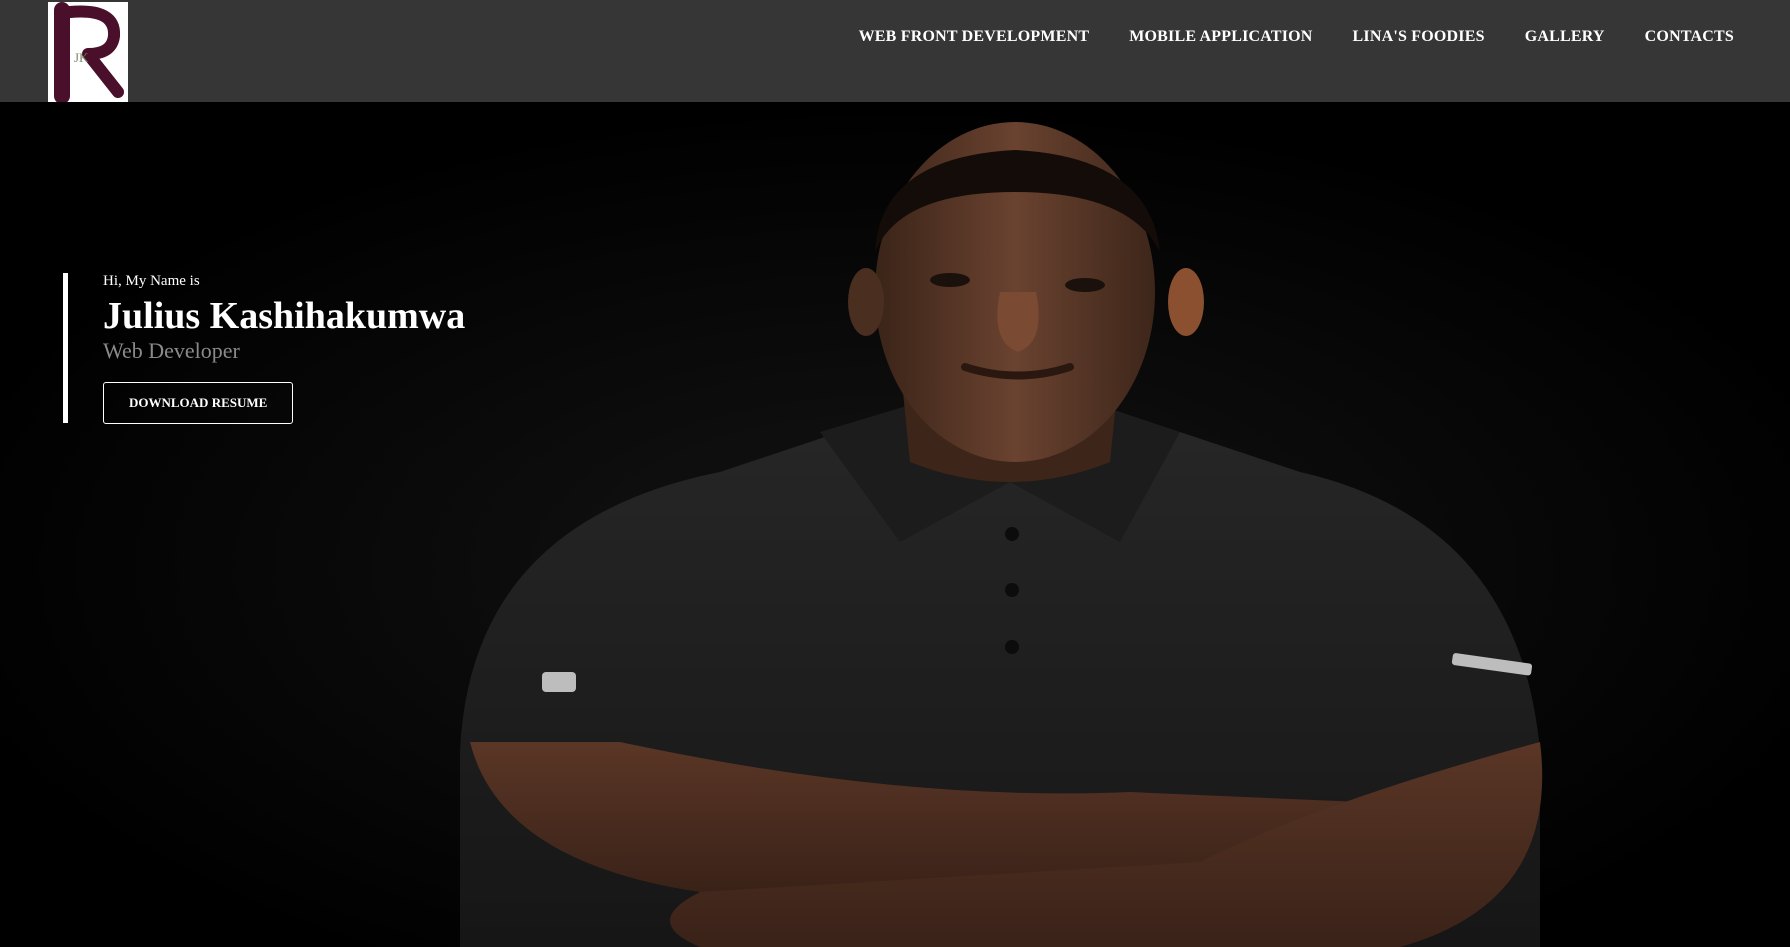 This screenshot has height=947, width=1790. Describe the element at coordinates (1689, 37) in the screenshot. I see `nav-item-contacts: CONTACTS` at that location.